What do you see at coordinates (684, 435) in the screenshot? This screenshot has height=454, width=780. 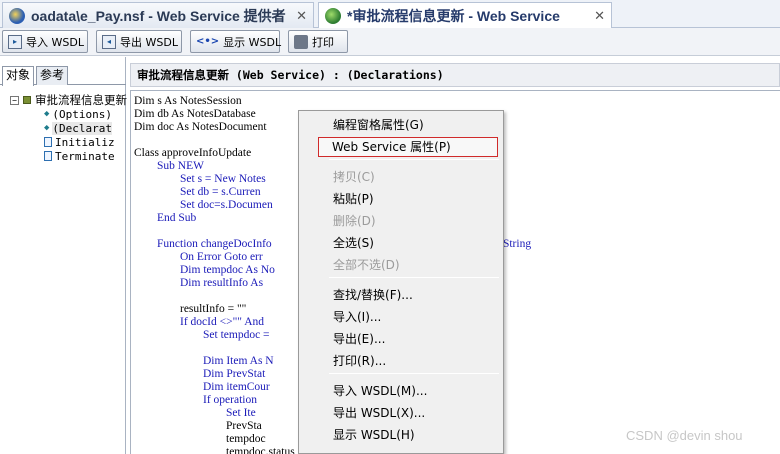 I see `watermark: CSDN @devin shou` at bounding box center [684, 435].